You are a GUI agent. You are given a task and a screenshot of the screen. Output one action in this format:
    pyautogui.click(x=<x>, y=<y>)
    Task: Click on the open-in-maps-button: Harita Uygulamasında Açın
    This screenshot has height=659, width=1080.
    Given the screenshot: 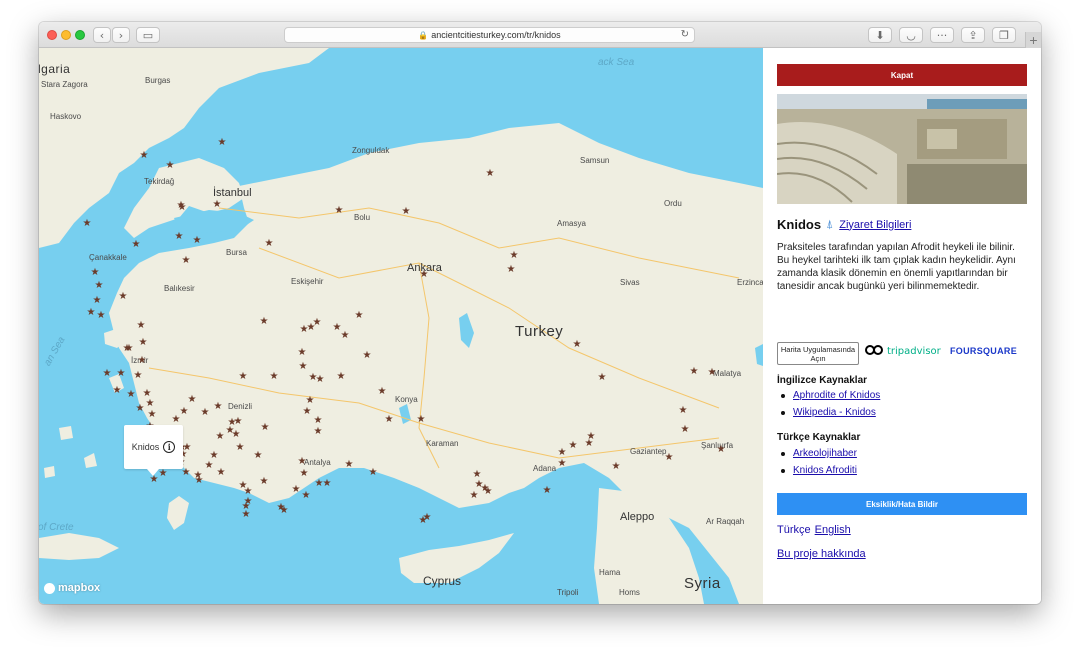 What is the action you would take?
    pyautogui.click(x=818, y=353)
    